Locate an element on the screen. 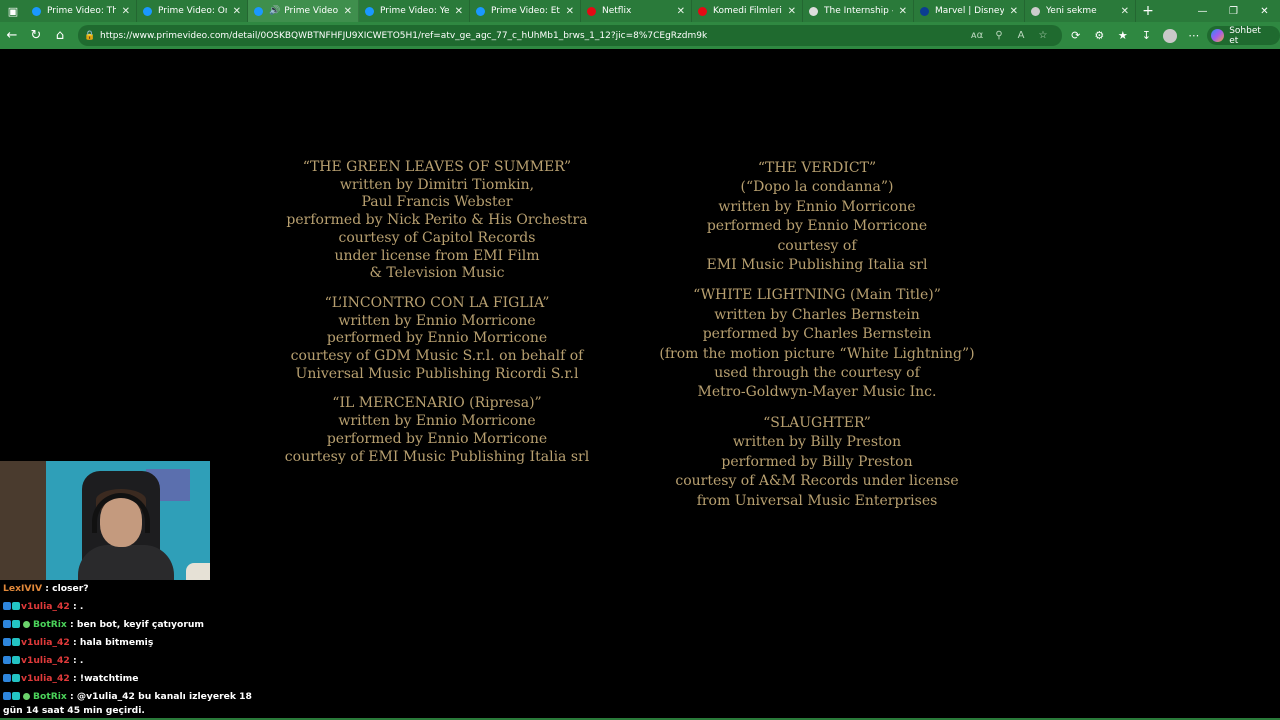 The height and width of the screenshot is (720, 1280). tab-title: Prime Video: Etern is located at coordinates (525, 11).